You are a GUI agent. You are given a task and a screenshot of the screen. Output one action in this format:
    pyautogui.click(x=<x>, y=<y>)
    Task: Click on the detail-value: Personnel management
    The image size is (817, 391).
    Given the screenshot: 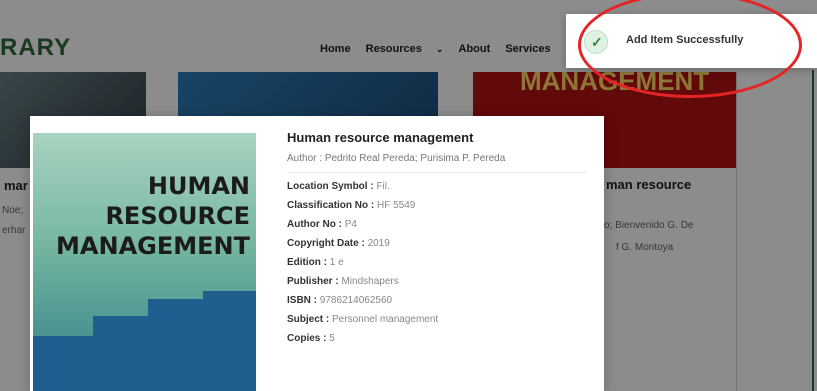 What is the action you would take?
    pyautogui.click(x=385, y=319)
    